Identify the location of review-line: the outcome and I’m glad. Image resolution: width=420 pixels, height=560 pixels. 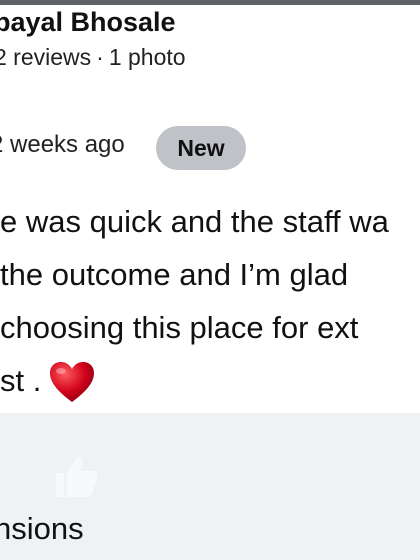
(174, 274).